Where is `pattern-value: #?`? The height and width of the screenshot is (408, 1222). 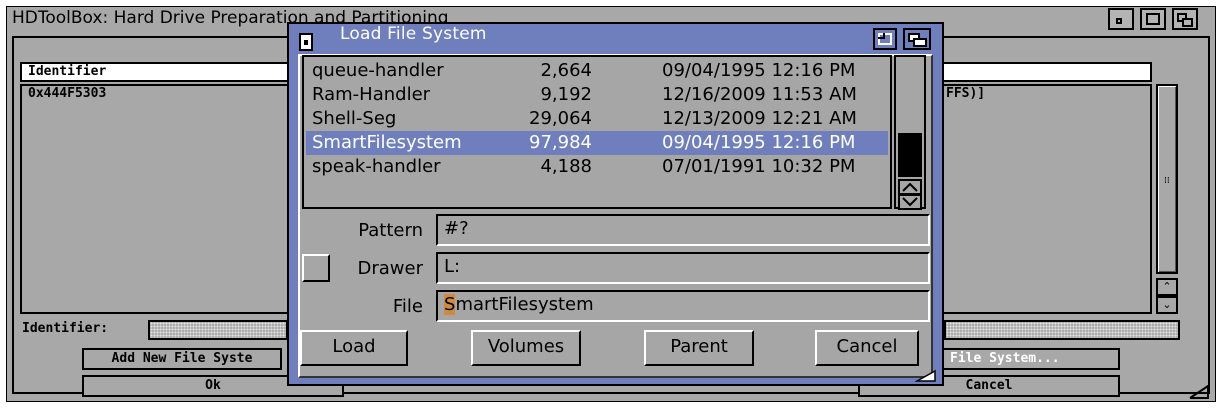 pattern-value: #? is located at coordinates (456, 228).